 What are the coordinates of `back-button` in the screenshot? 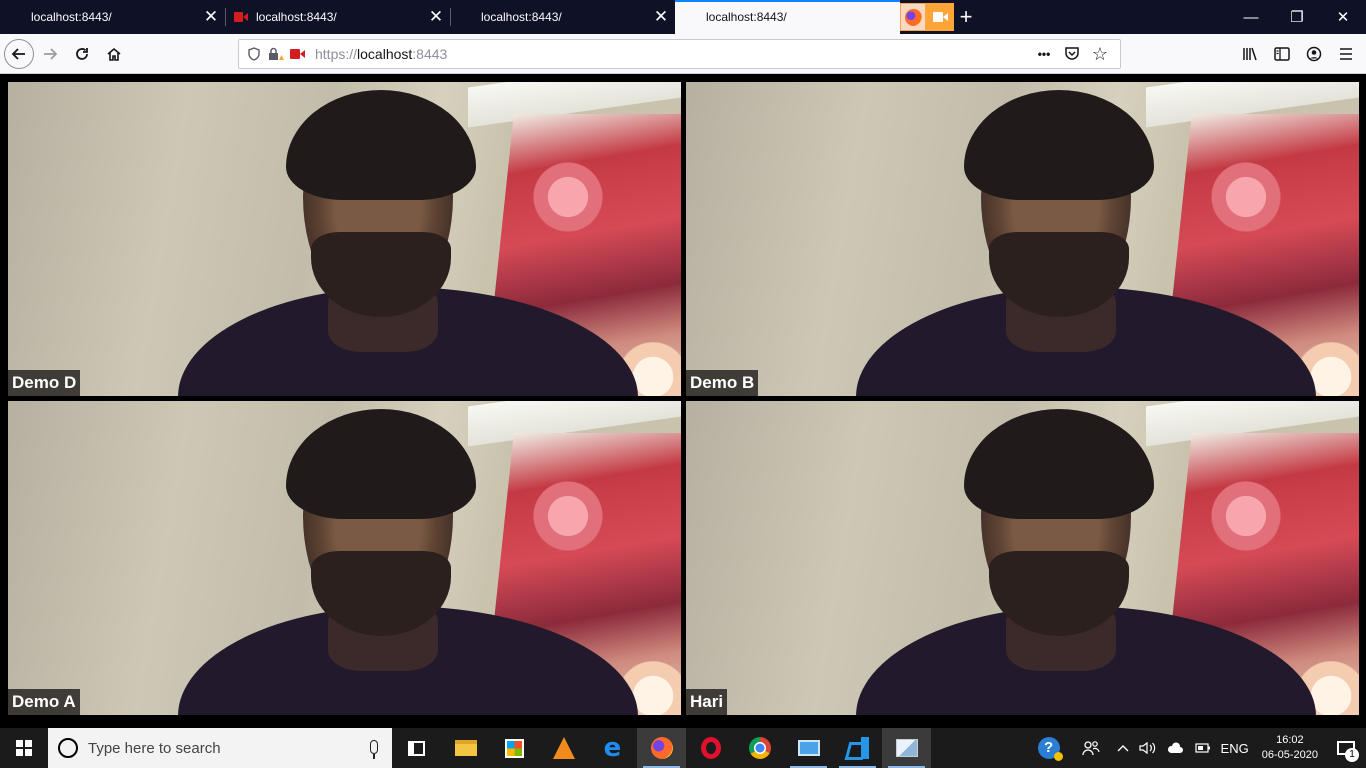 It's located at (19, 53).